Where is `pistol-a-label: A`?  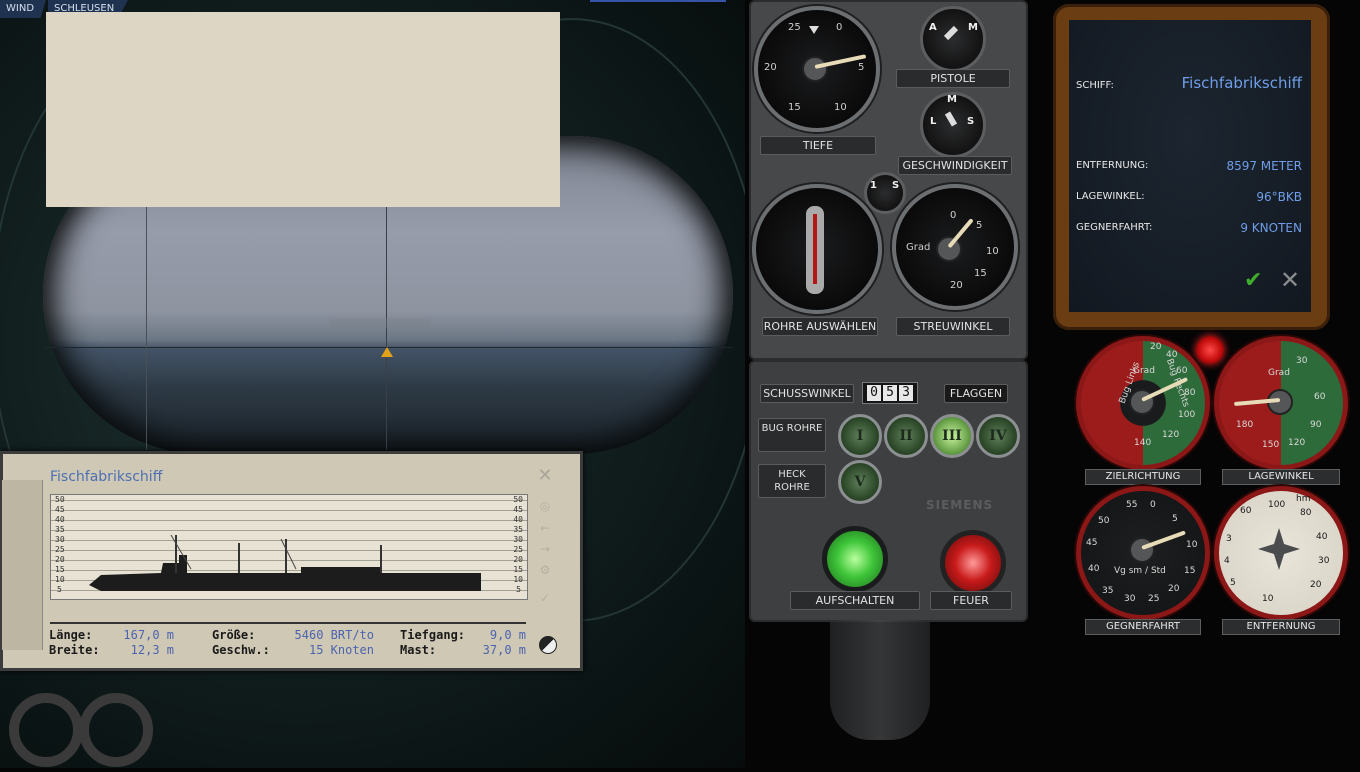 pistol-a-label: A is located at coordinates (933, 27).